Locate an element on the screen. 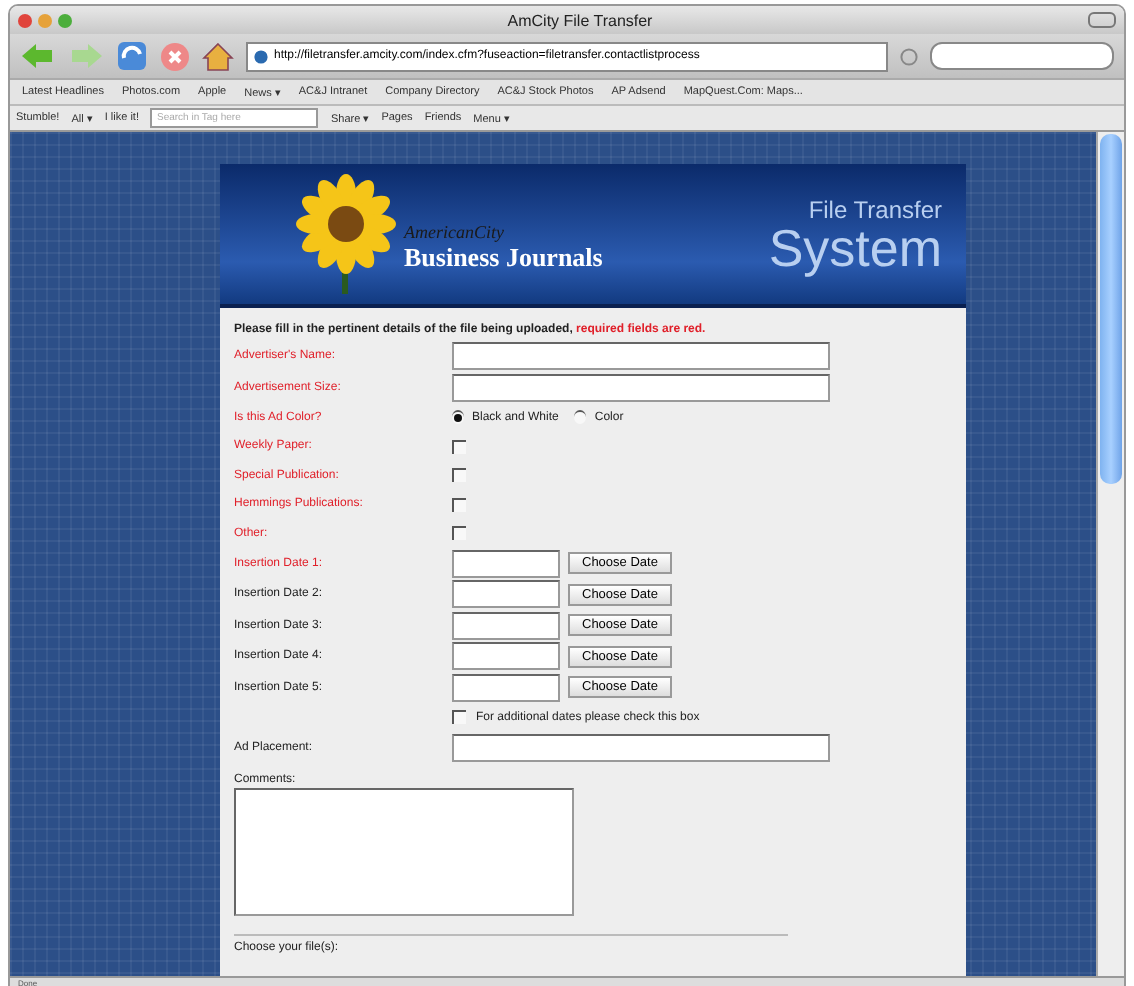  reload-icon is located at coordinates (132, 56).